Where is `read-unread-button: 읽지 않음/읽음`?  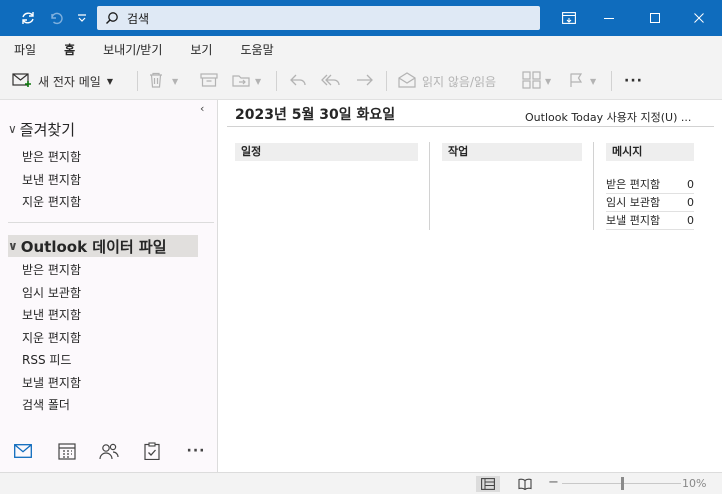 read-unread-button: 읽지 않음/읽음 is located at coordinates (447, 81).